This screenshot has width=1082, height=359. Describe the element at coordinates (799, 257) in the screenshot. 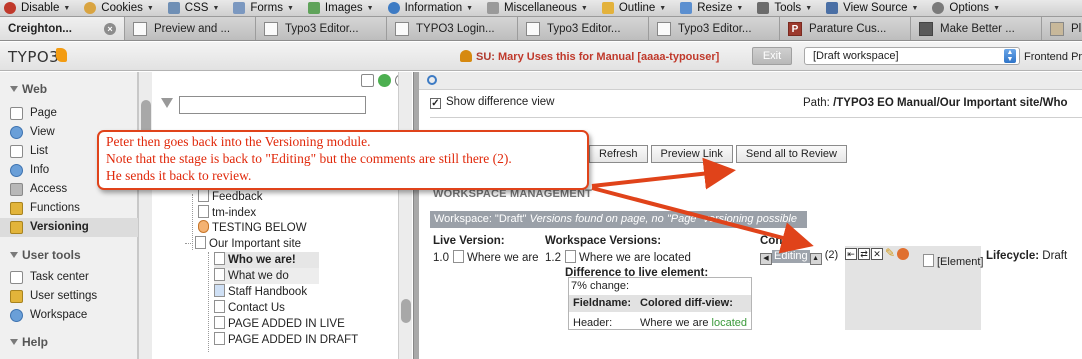

I see `stage-control: ◀ Editing ▲ (2)` at that location.